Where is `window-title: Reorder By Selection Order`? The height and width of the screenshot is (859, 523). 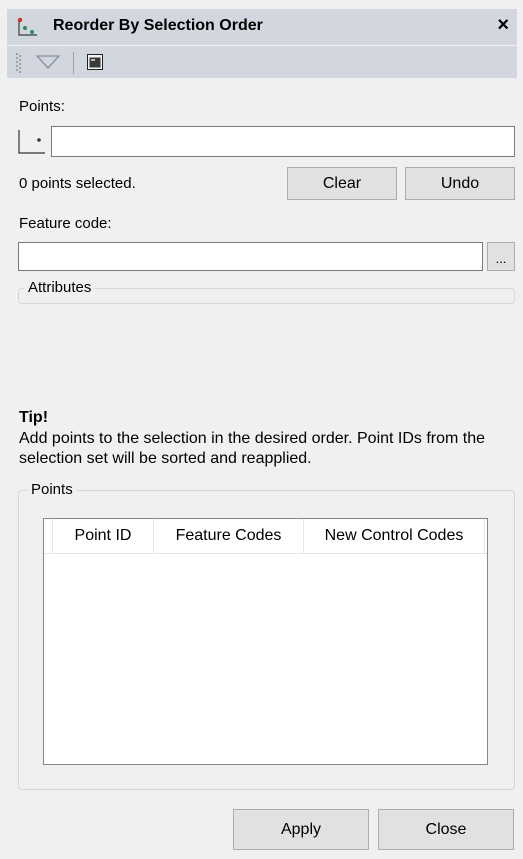
window-title: Reorder By Selection Order is located at coordinates (158, 25).